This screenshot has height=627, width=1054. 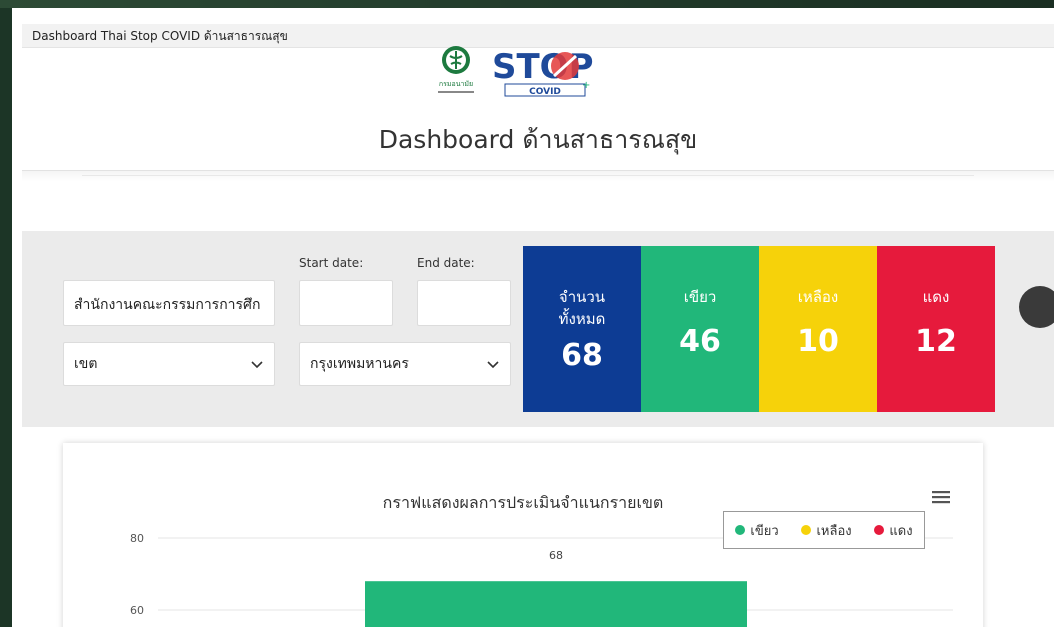 I want to click on stop-covid-logo: STOP COVID +, so click(x=543, y=72).